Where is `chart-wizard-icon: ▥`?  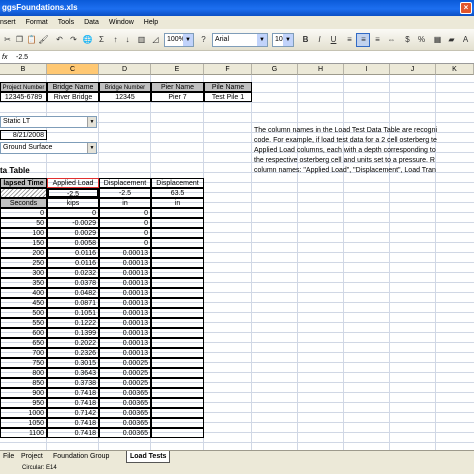 chart-wizard-icon: ▥ is located at coordinates (141, 39).